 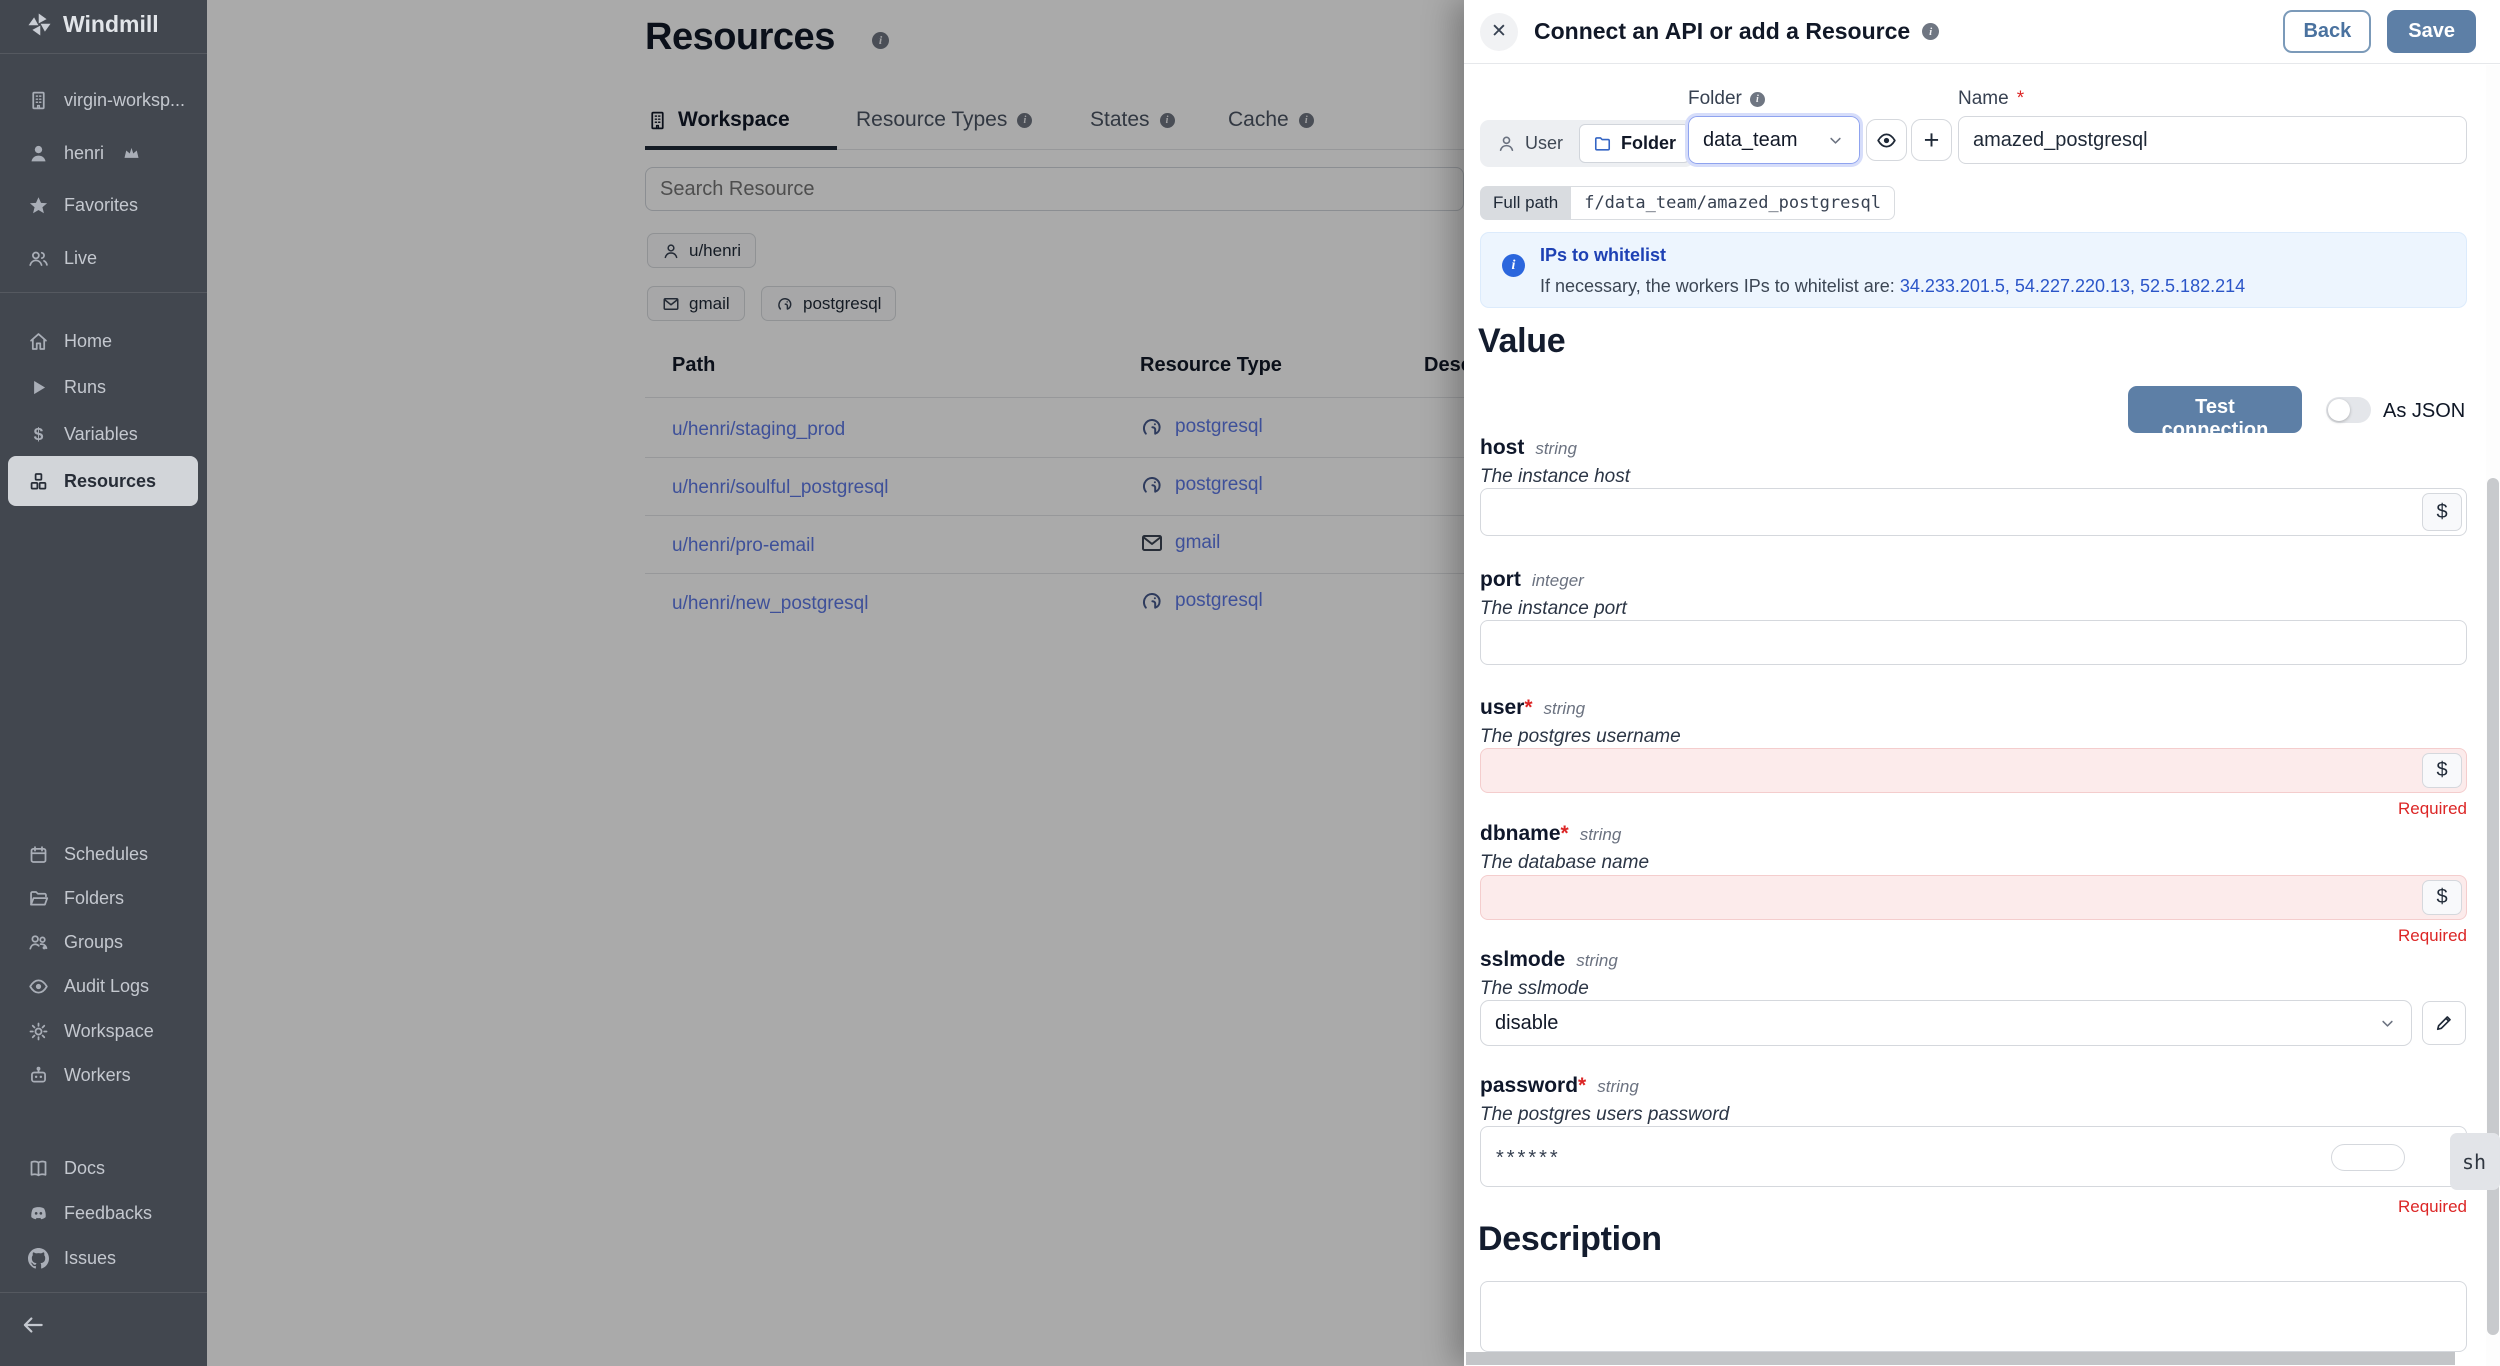 I want to click on user-input: $, so click(x=1973, y=770).